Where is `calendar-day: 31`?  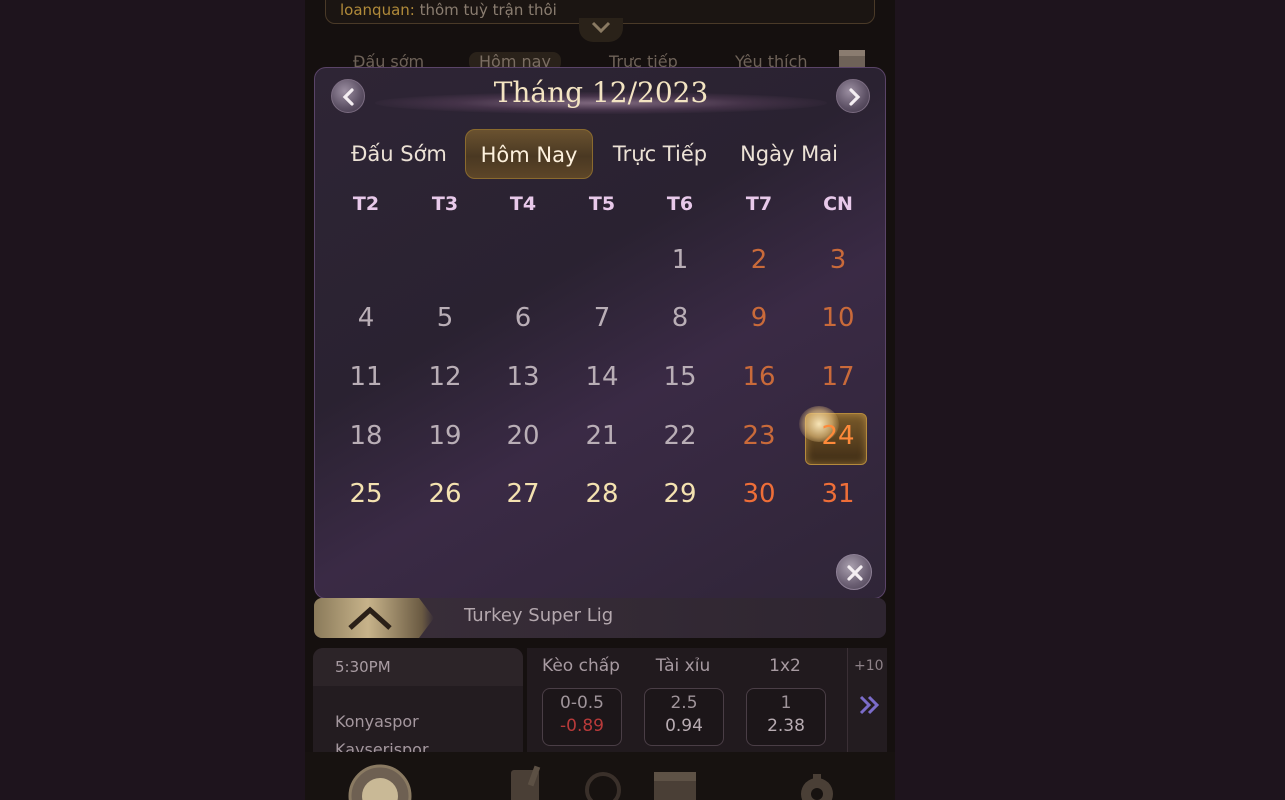 calendar-day: 31 is located at coordinates (838, 494).